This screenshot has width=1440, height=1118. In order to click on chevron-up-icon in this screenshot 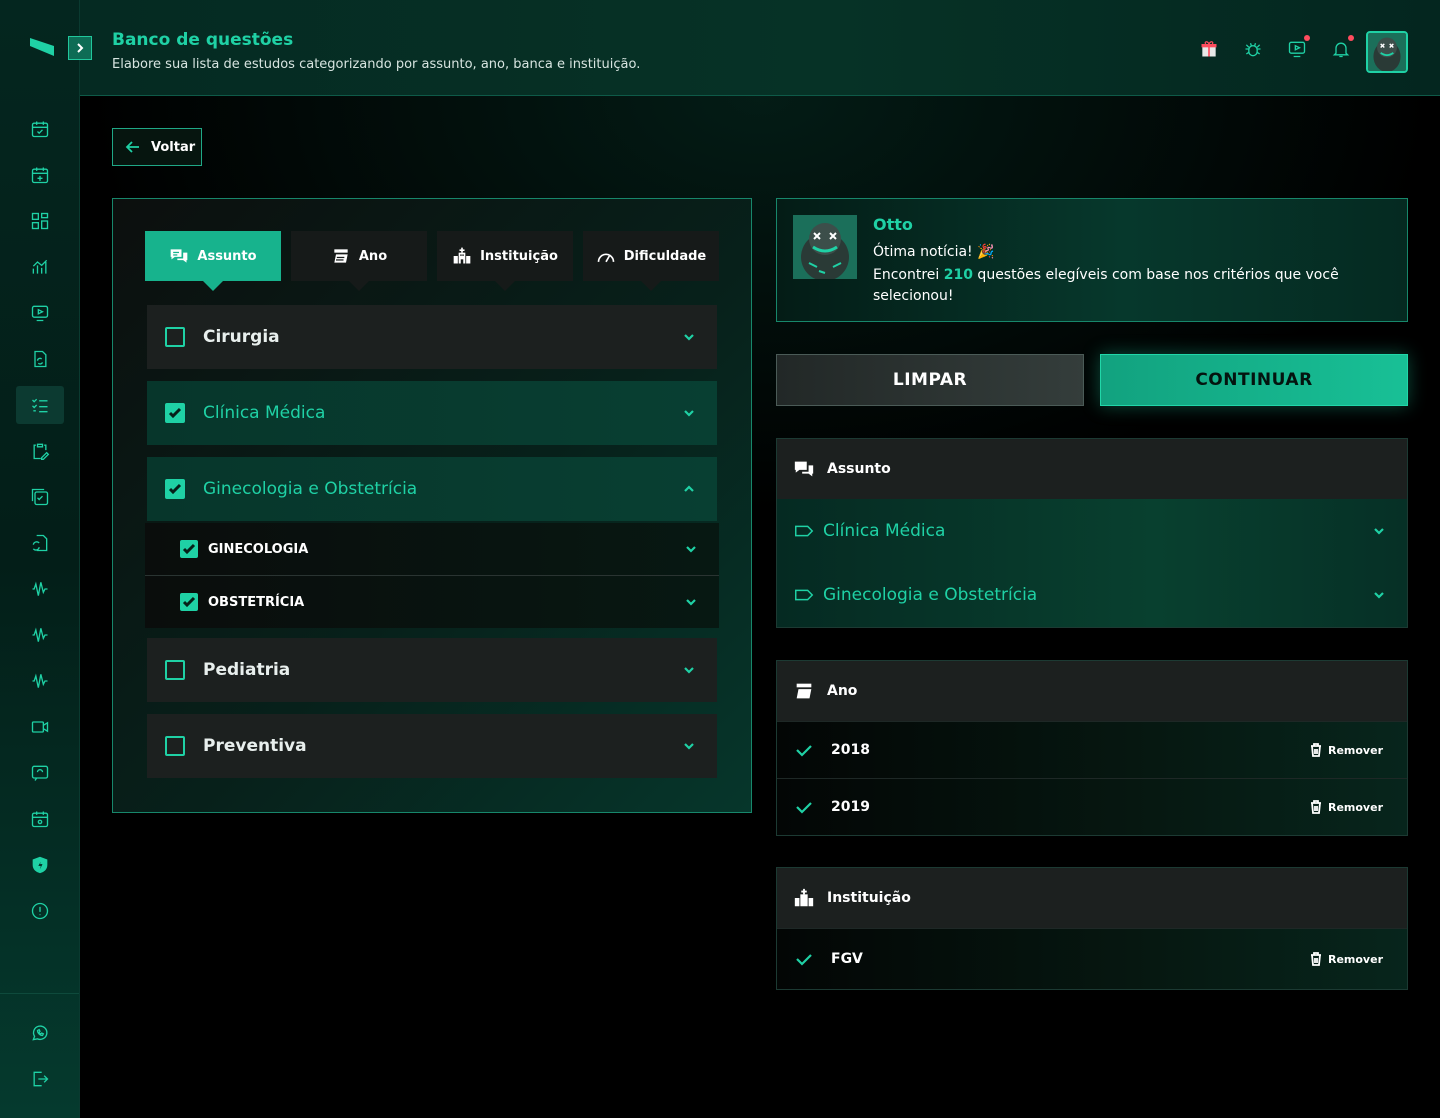, I will do `click(689, 489)`.